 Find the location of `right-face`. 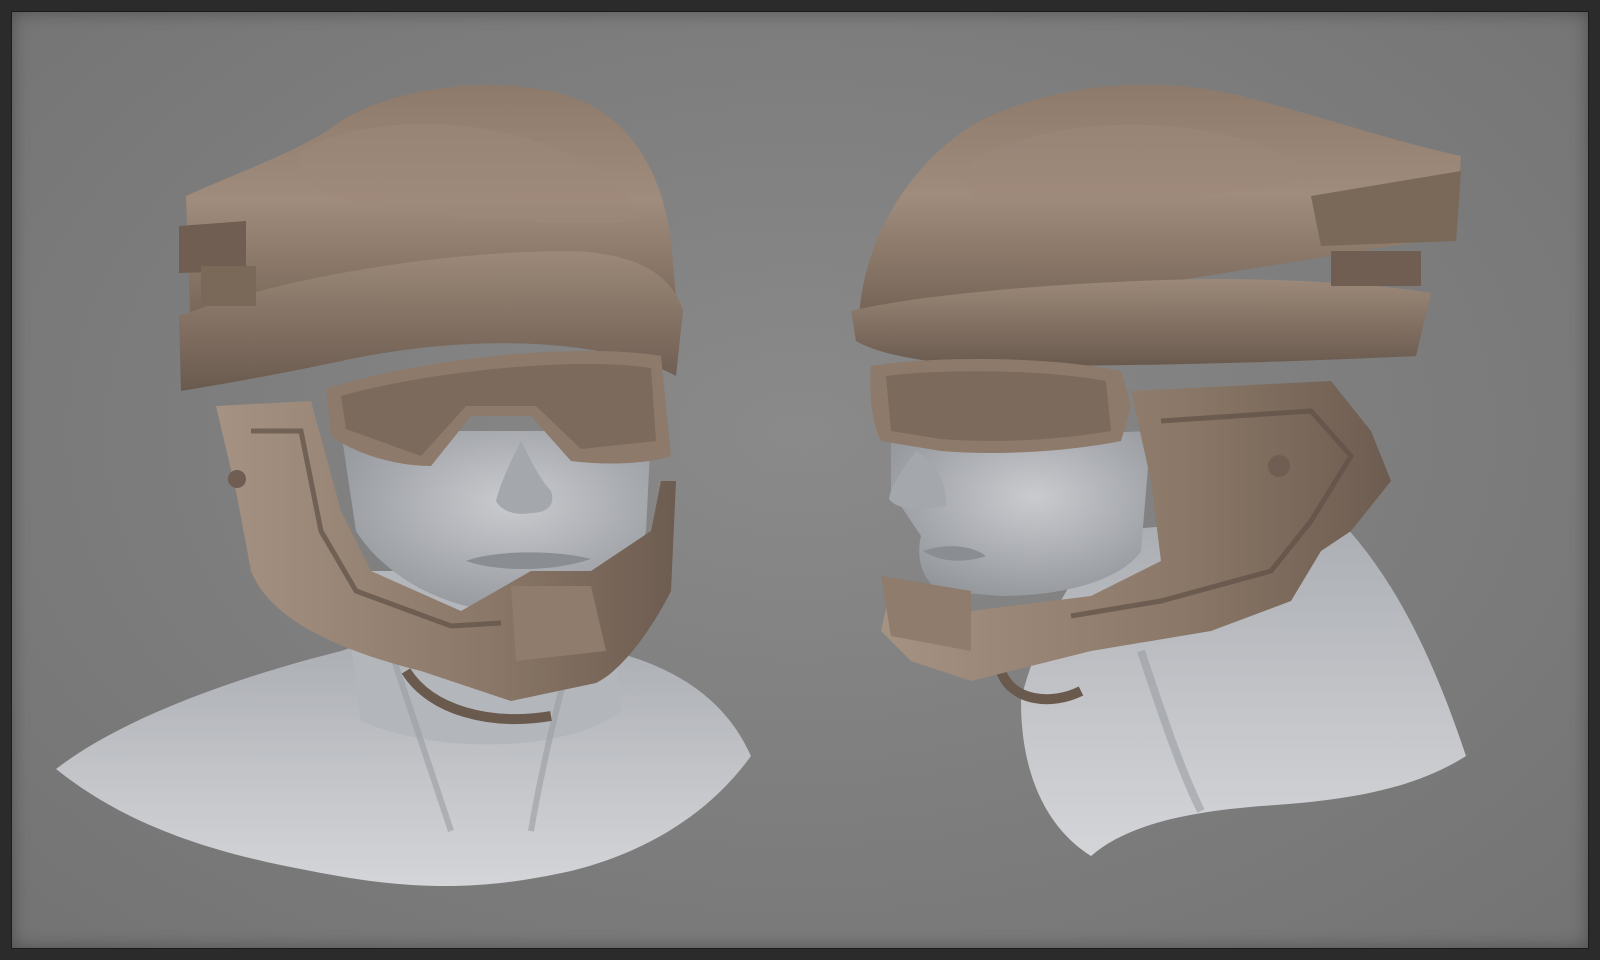

right-face is located at coordinates (1021, 513).